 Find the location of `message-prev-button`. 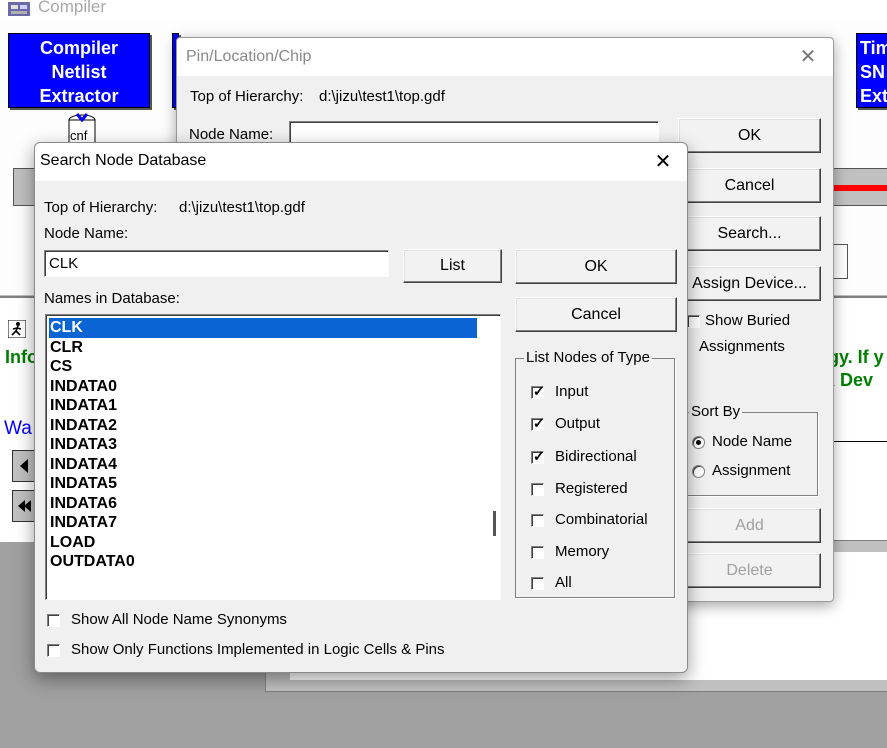

message-prev-button is located at coordinates (24, 466).